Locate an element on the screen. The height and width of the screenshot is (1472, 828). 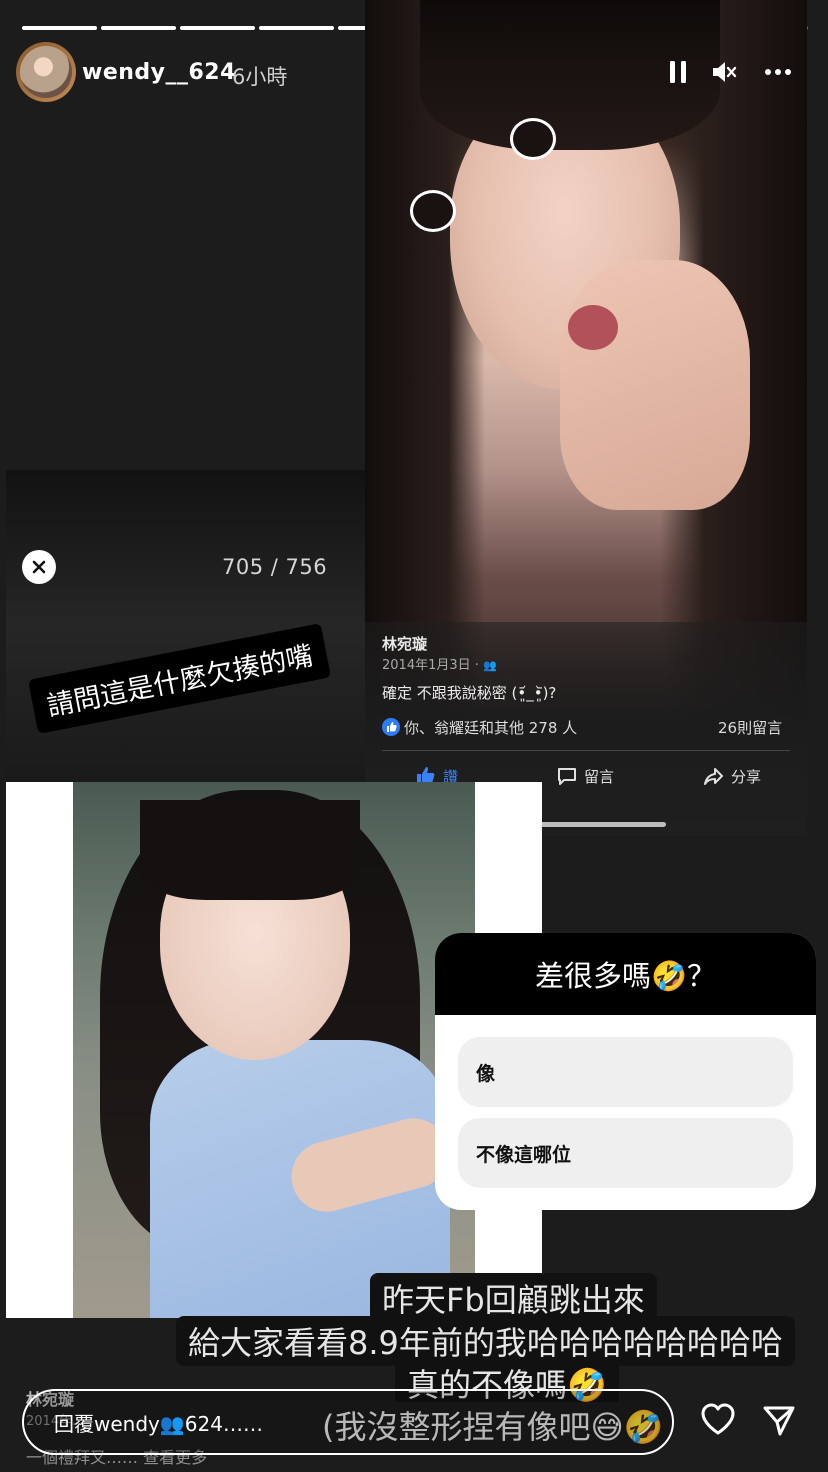
poll-sticker: 差很多嗎🤣？ 像 不像這哪位 is located at coordinates (625, 1071).